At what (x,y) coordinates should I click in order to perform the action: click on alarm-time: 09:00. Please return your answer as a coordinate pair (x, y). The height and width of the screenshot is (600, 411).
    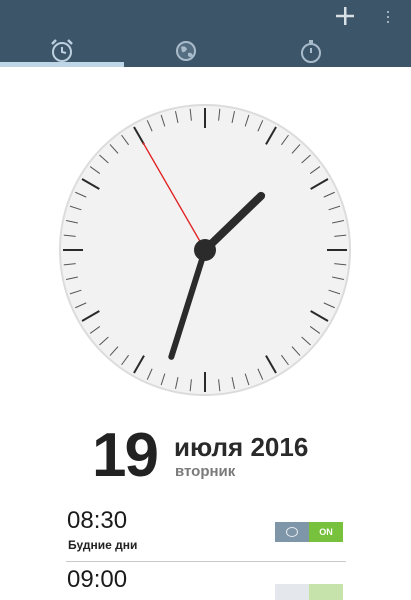
    Looking at the image, I should click on (97, 579).